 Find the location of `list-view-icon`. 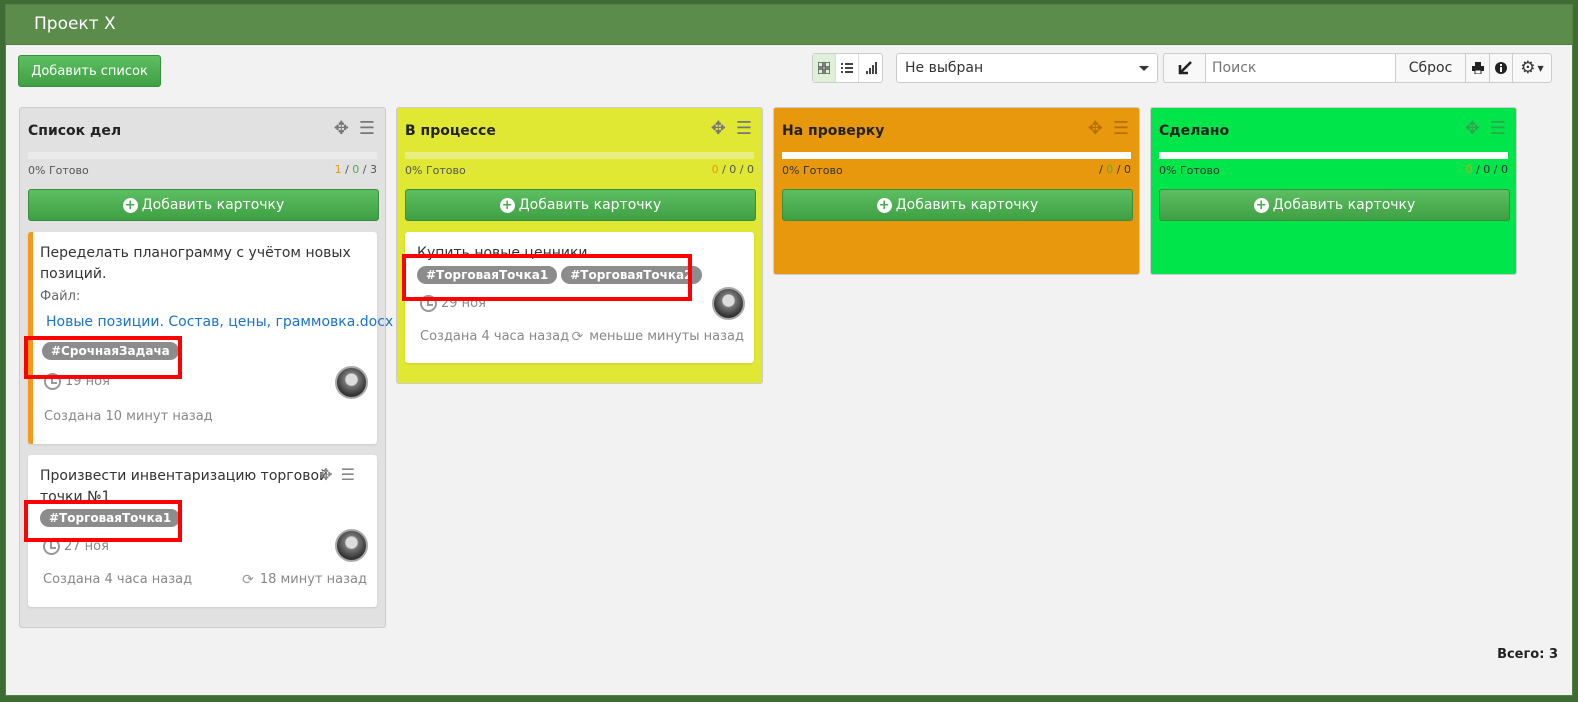

list-view-icon is located at coordinates (847, 68).